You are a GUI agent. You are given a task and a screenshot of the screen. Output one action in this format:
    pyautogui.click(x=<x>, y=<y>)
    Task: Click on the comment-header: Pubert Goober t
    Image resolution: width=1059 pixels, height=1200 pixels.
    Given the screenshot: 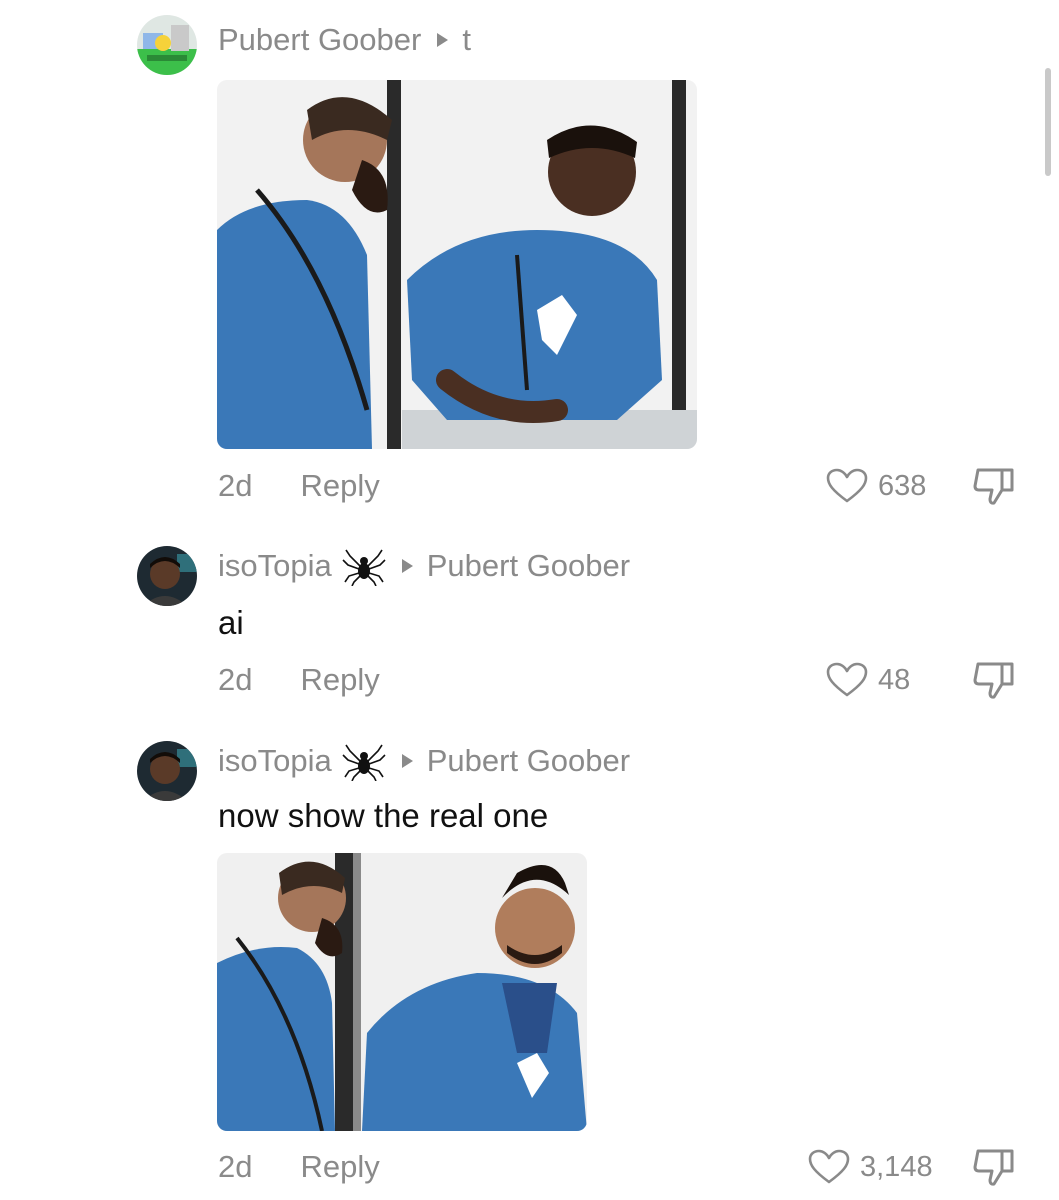 What is the action you would take?
    pyautogui.click(x=344, y=40)
    